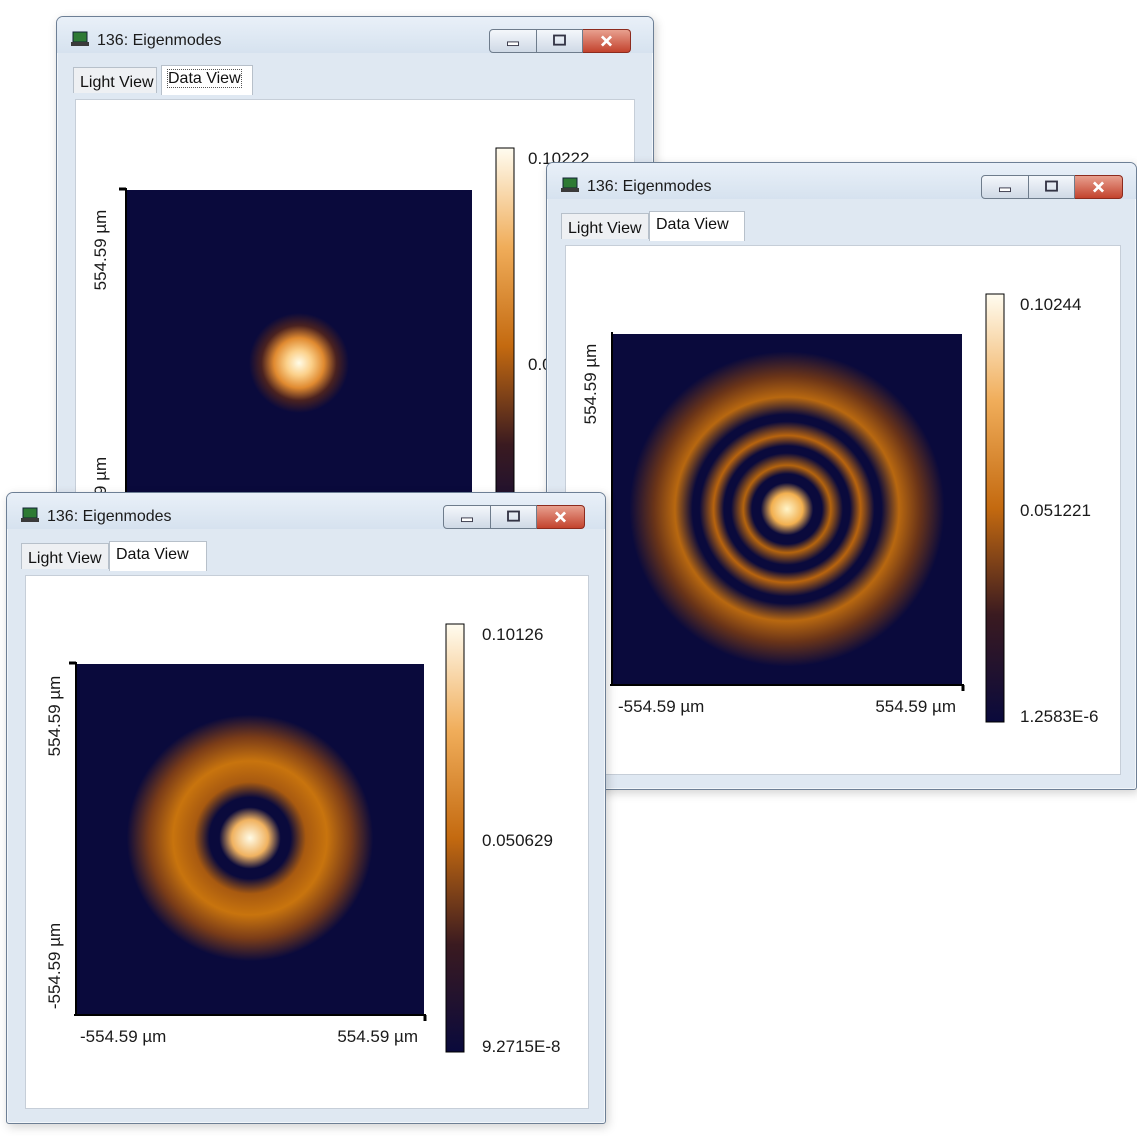 This screenshot has height=1136, width=1137. What do you see at coordinates (1050, 304) in the screenshot?
I see `colorbar-max-label: 0.10244` at bounding box center [1050, 304].